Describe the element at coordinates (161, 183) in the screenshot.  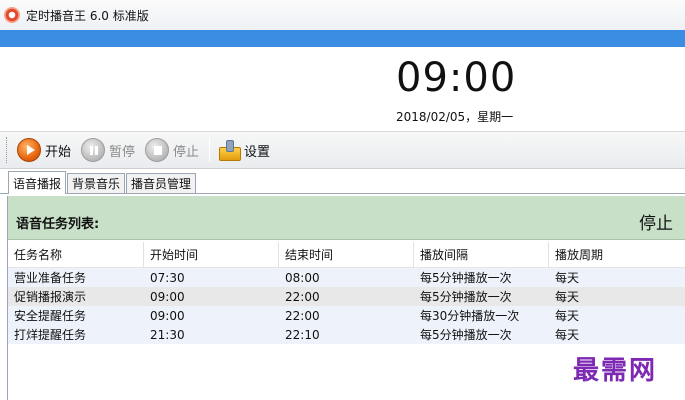
I see `tab-announcer-management: 播音员管理` at that location.